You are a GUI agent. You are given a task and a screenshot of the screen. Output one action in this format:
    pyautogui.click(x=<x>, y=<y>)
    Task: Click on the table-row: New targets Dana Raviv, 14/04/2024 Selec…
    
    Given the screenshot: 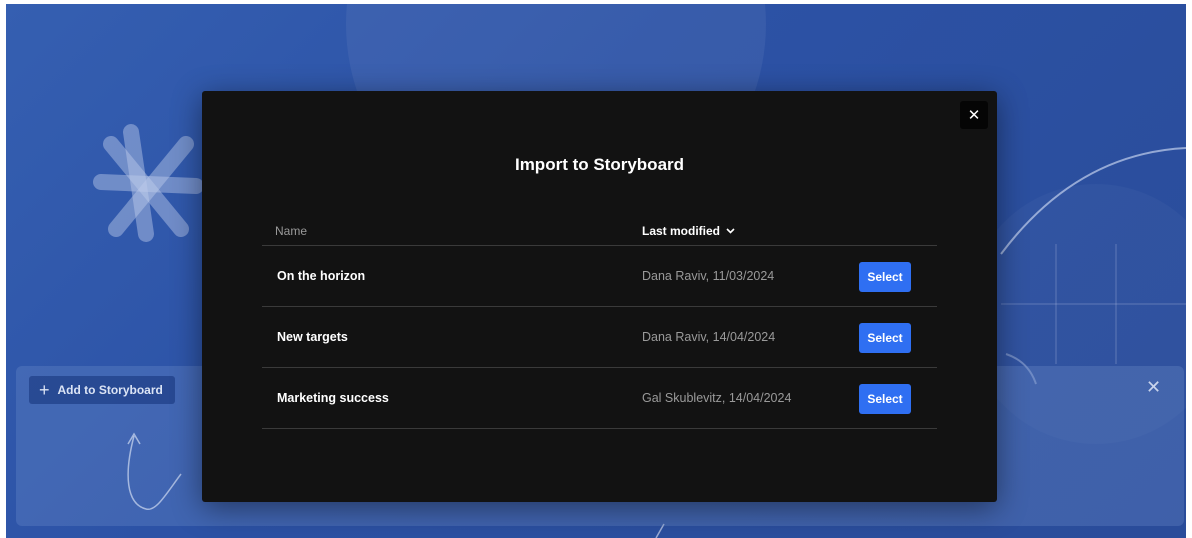 What is the action you would take?
    pyautogui.click(x=599, y=337)
    